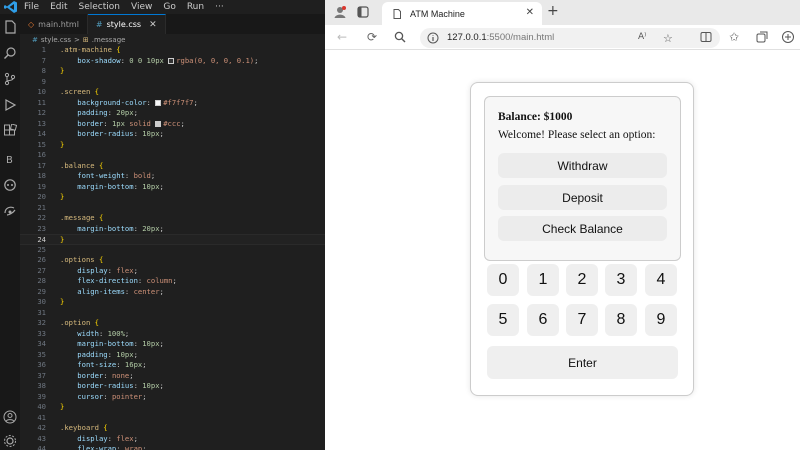 Image resolution: width=800 pixels, height=450 pixels. What do you see at coordinates (582, 197) in the screenshot?
I see `deposit-button: Deposit` at bounding box center [582, 197].